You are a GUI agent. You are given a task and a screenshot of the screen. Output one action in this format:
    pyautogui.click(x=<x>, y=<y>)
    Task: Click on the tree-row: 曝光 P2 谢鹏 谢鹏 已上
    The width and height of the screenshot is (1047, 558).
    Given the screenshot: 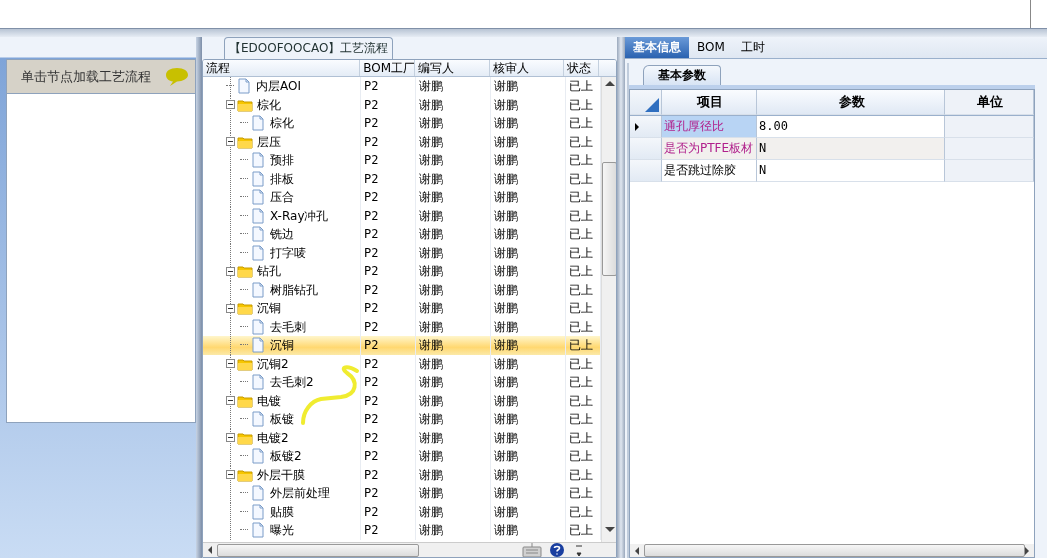 What is the action you would take?
    pyautogui.click(x=402, y=530)
    